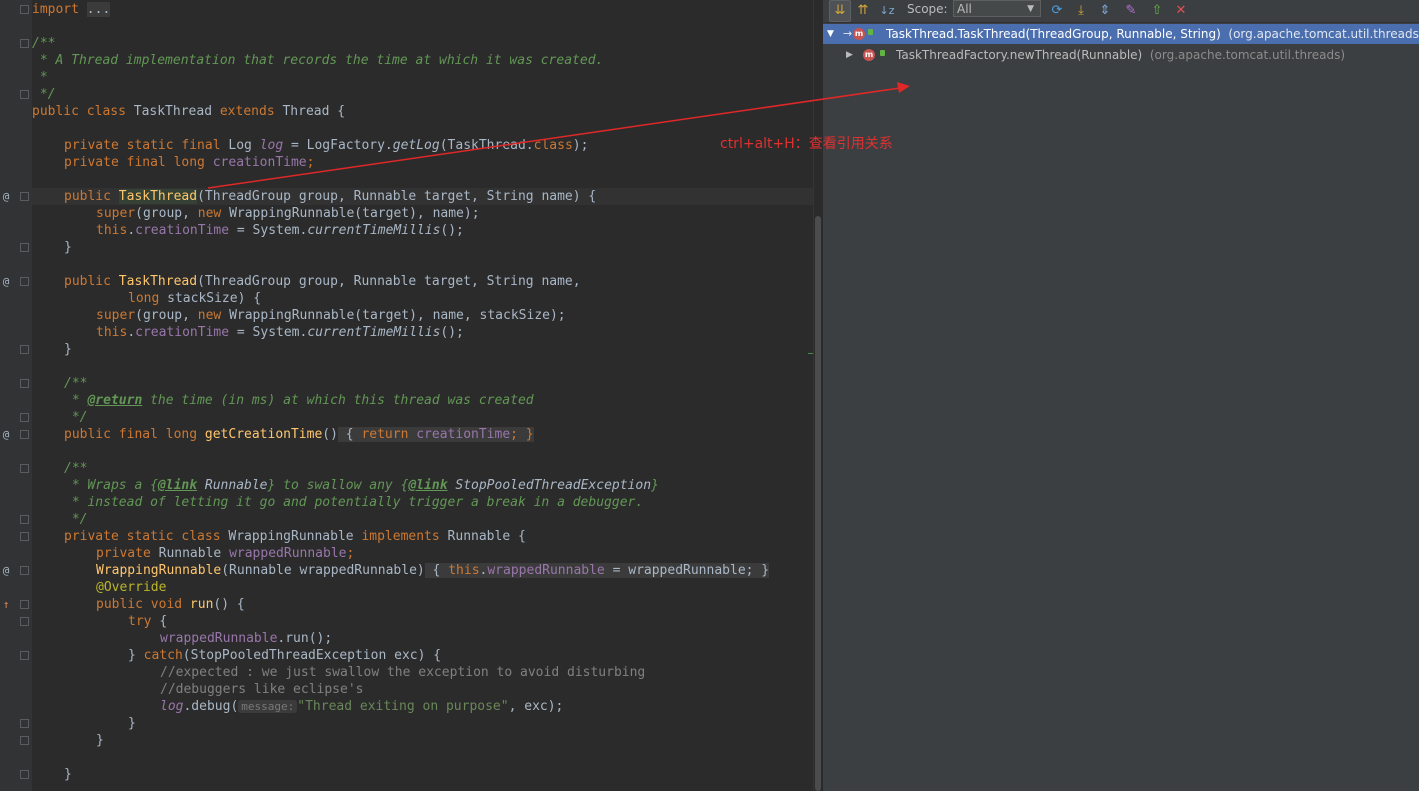 This screenshot has width=1419, height=791. I want to click on export-icon: ⇧, so click(1157, 11).